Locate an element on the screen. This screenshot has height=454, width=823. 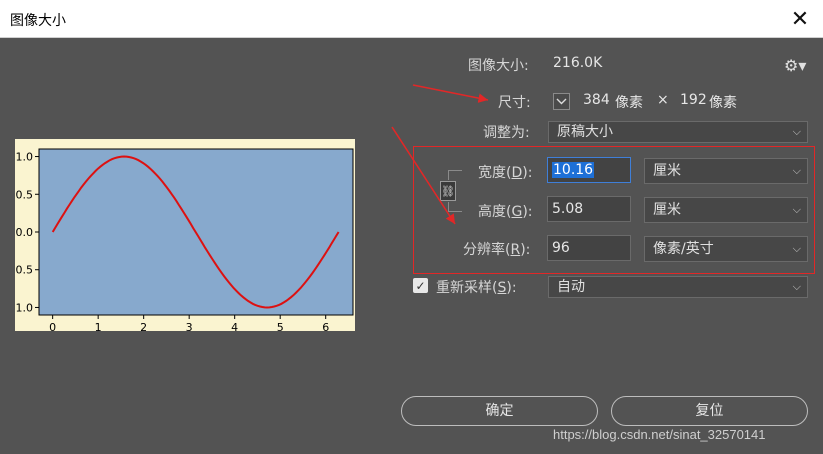
fit-to-select: 原稿大小 ⌵ is located at coordinates (678, 132).